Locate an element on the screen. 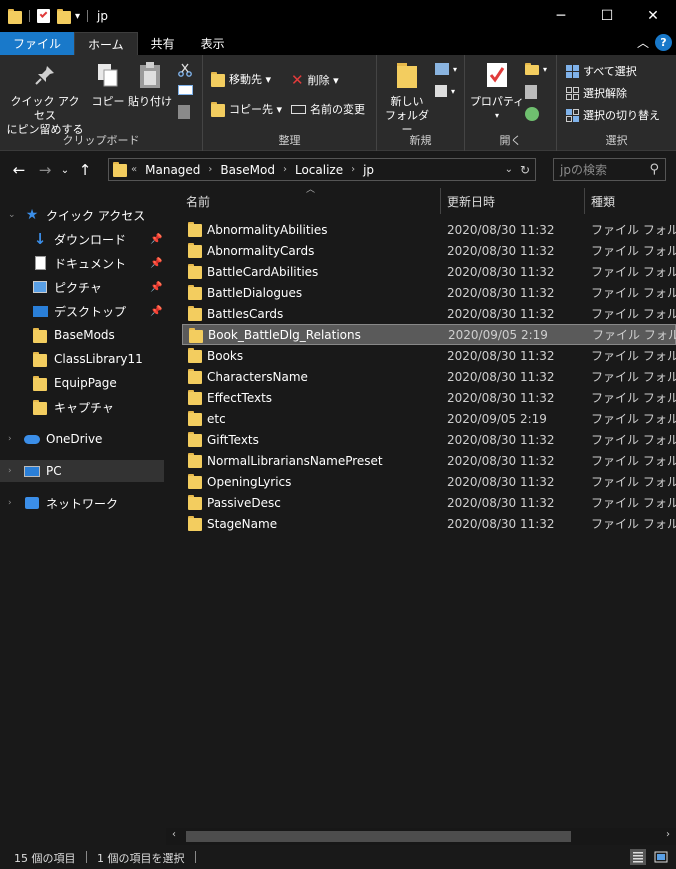 The width and height of the screenshot is (676, 869). file-row: OpeningLyrics 2020/08/30 11:32 ファイル フォルダー is located at coordinates (429, 481).